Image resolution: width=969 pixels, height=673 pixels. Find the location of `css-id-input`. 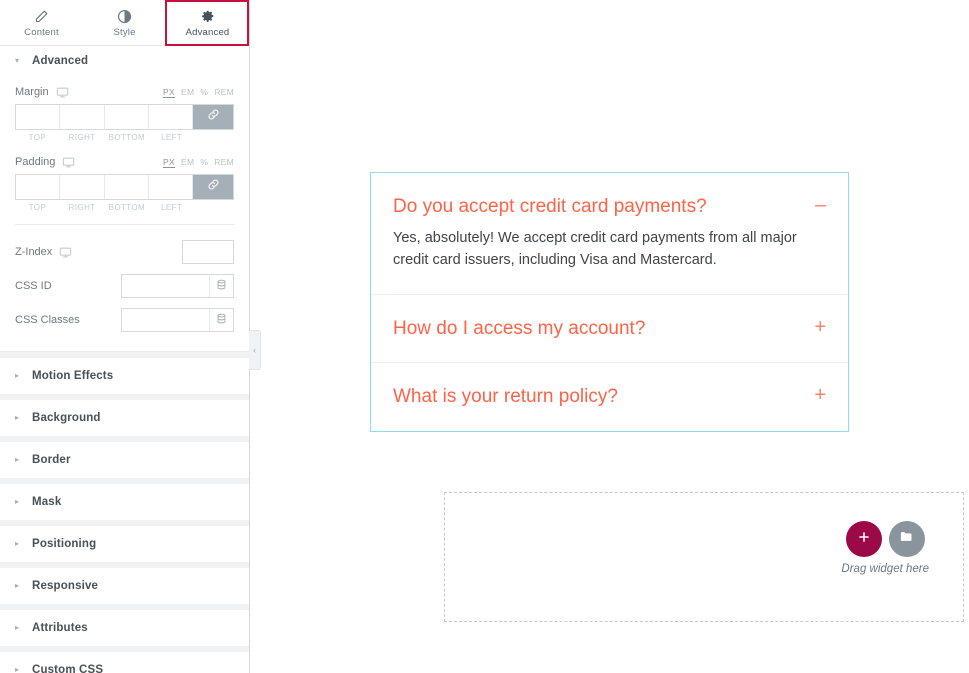

css-id-input is located at coordinates (165, 286).